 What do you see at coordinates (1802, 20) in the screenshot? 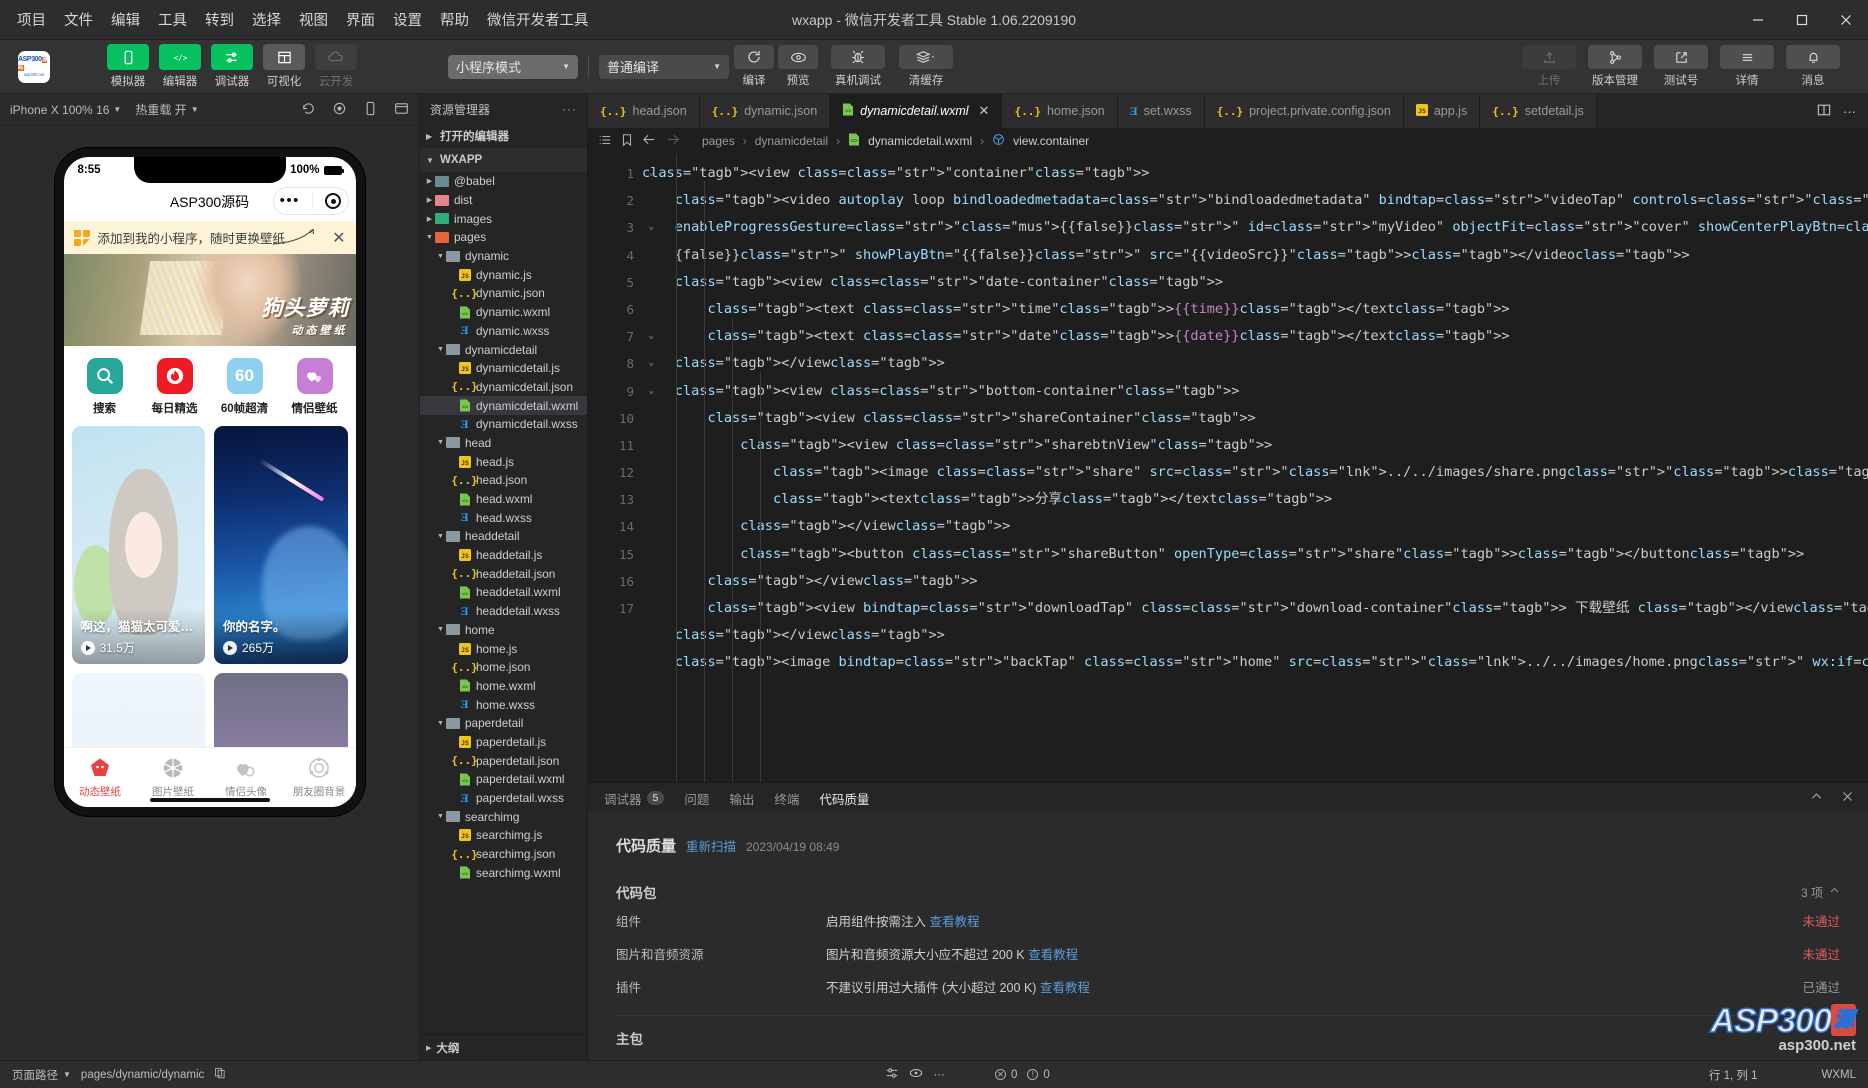
I see `maximize-button` at bounding box center [1802, 20].